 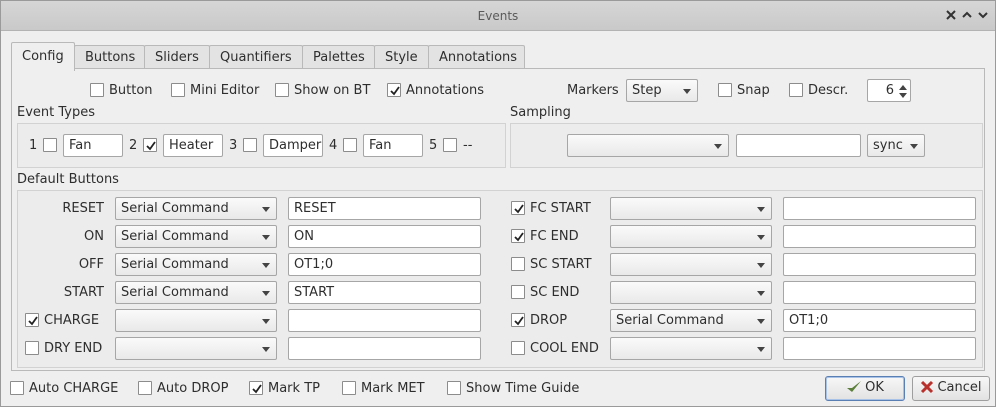 What do you see at coordinates (691, 236) in the screenshot?
I see `fc-end-action-select` at bounding box center [691, 236].